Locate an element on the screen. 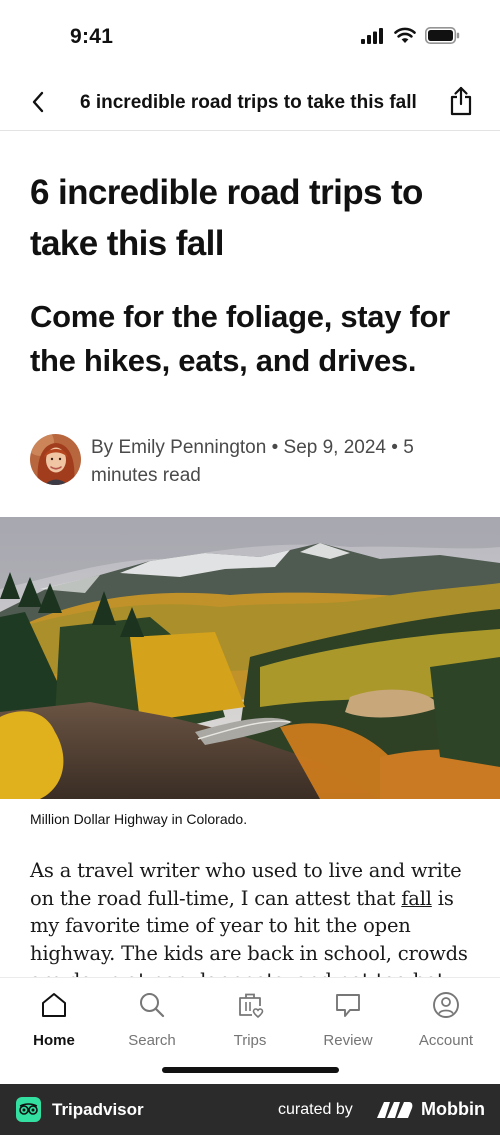 The image size is (500, 1135). search-icon is located at coordinates (152, 1005).